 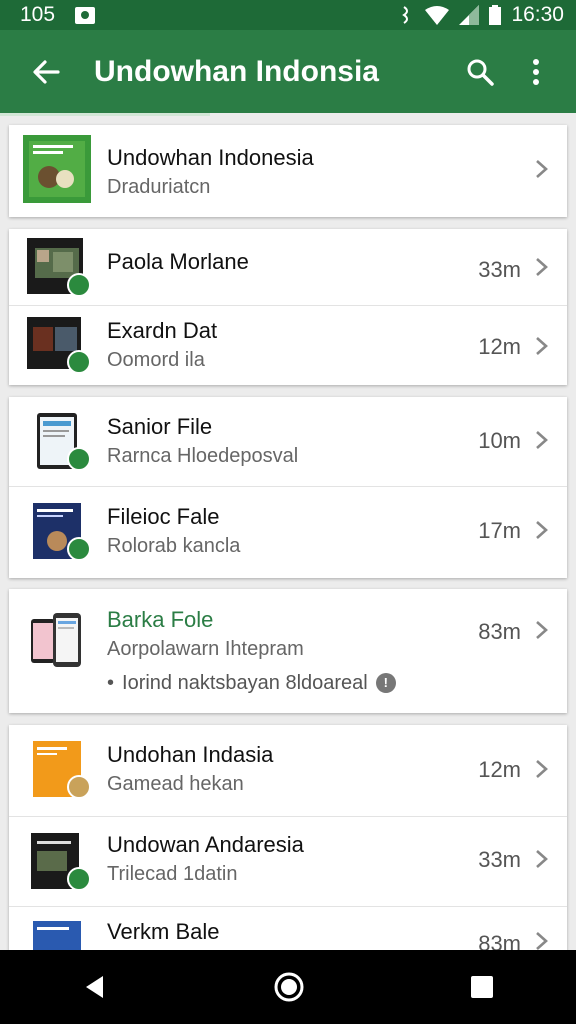 I want to click on more-vert-icon, so click(x=536, y=71).